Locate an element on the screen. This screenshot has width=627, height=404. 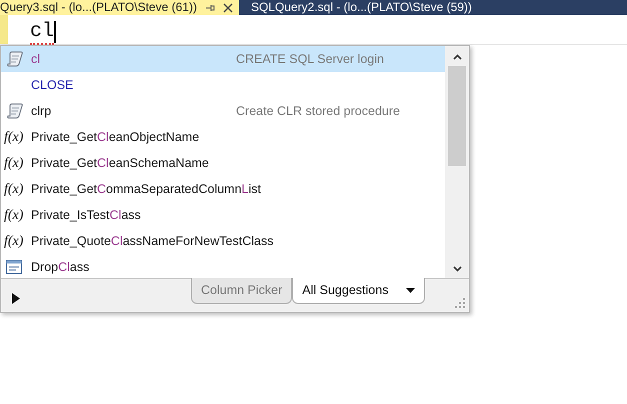
expand-arrow-icon is located at coordinates (16, 298).